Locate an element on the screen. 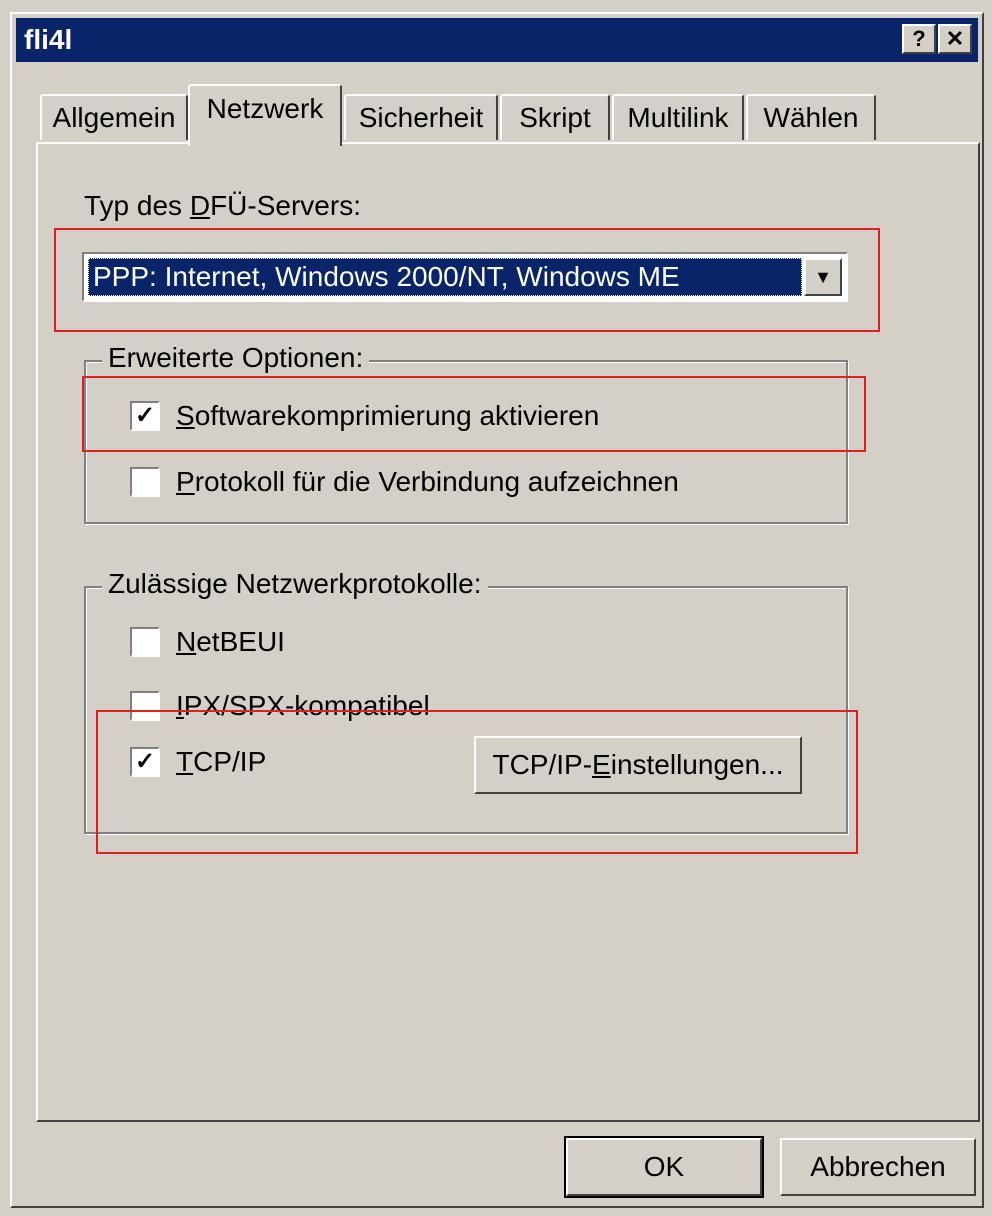  tab-multilink: Multilink is located at coordinates (678, 117).